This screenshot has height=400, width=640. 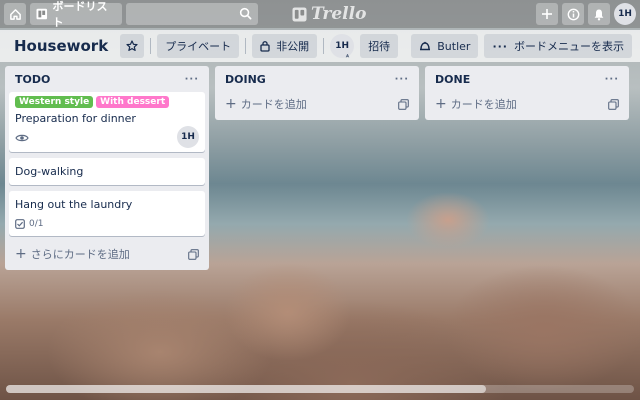 I want to click on team-visibility-button: プライベート, so click(x=198, y=46).